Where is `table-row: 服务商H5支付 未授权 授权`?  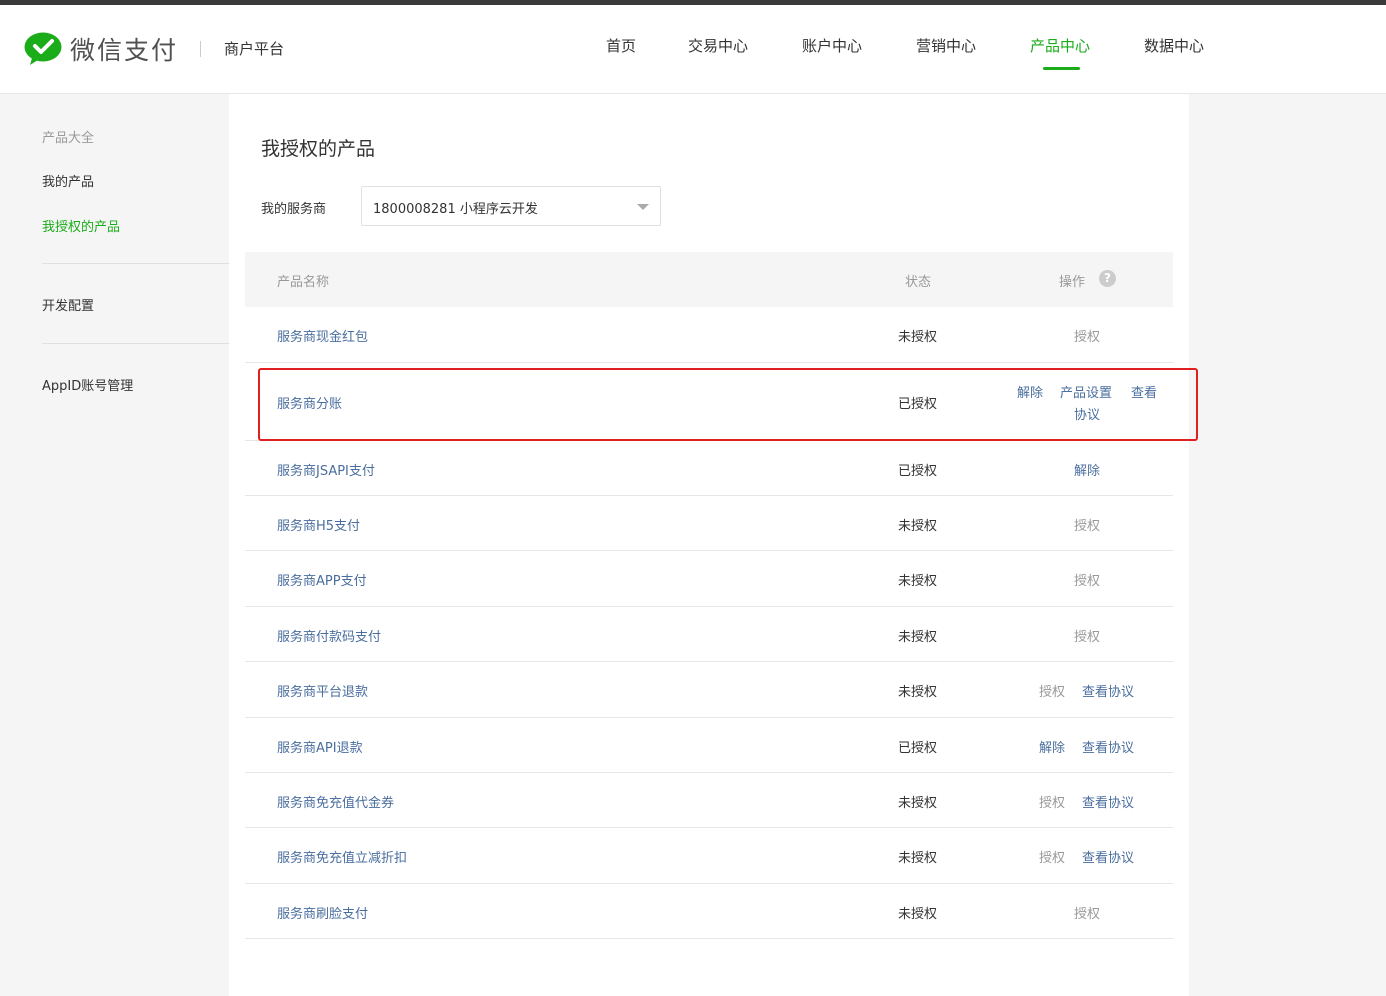
table-row: 服务商H5支付 未授权 授权 is located at coordinates (709, 523).